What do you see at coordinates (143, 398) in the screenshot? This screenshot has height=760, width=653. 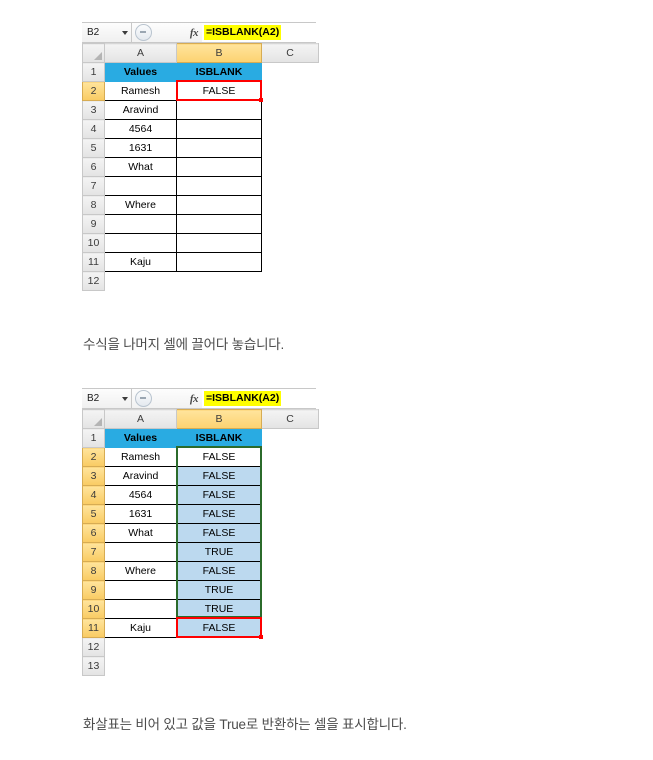 I see `round-button-icon` at bounding box center [143, 398].